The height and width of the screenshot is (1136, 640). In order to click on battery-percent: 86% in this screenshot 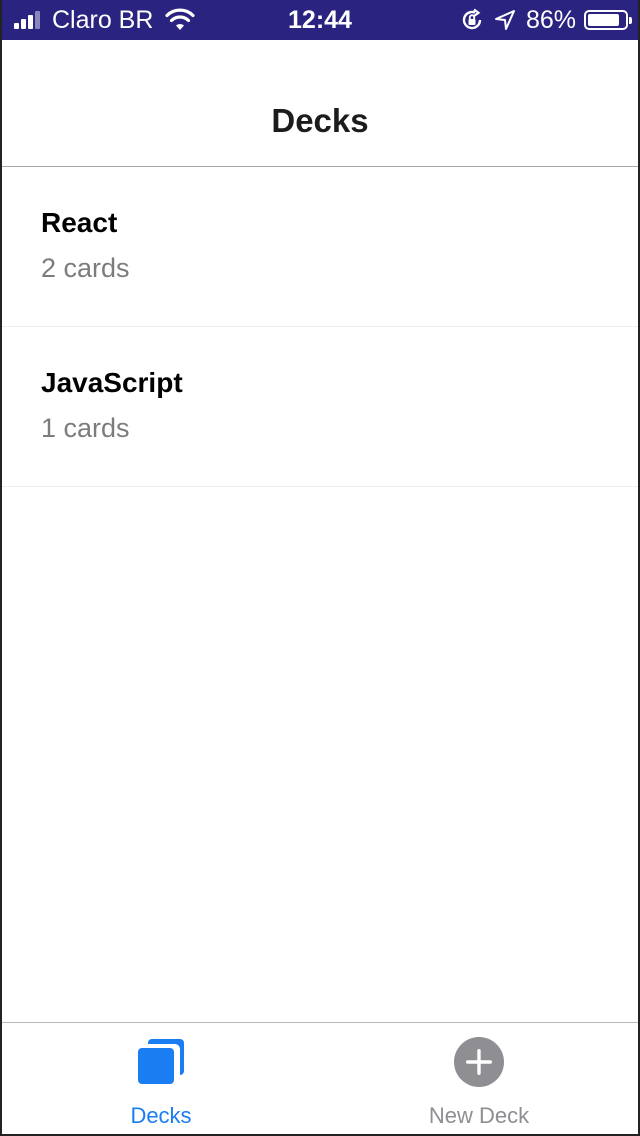, I will do `click(550, 19)`.